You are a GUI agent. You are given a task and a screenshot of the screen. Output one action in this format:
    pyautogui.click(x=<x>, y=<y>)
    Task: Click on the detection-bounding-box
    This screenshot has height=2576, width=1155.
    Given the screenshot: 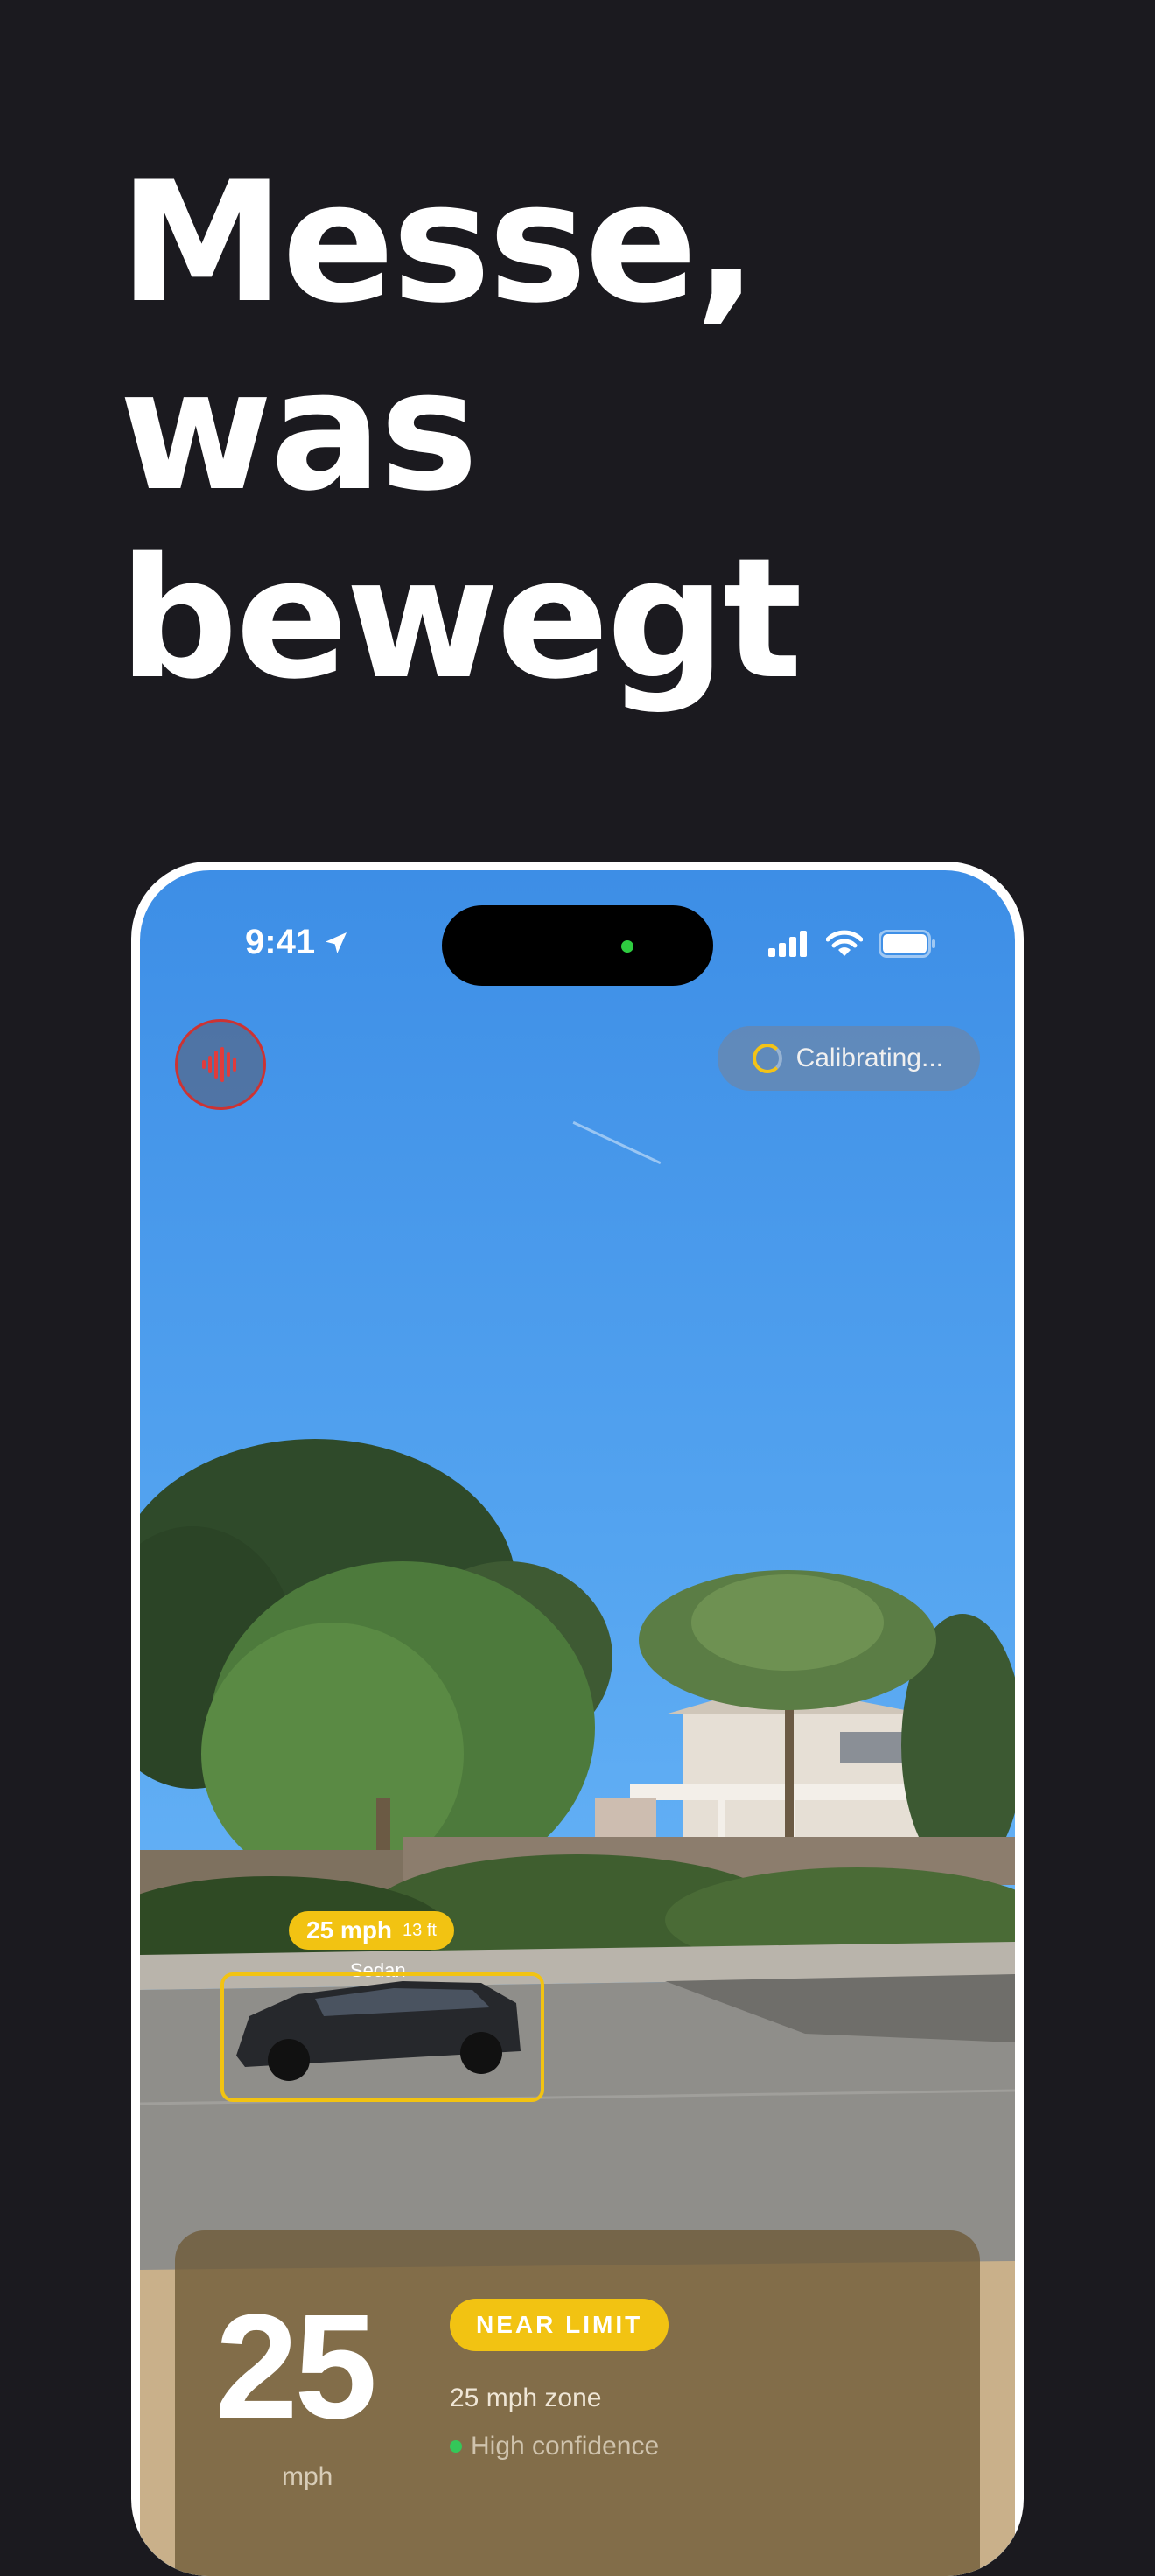 What is the action you would take?
    pyautogui.click(x=382, y=2037)
    